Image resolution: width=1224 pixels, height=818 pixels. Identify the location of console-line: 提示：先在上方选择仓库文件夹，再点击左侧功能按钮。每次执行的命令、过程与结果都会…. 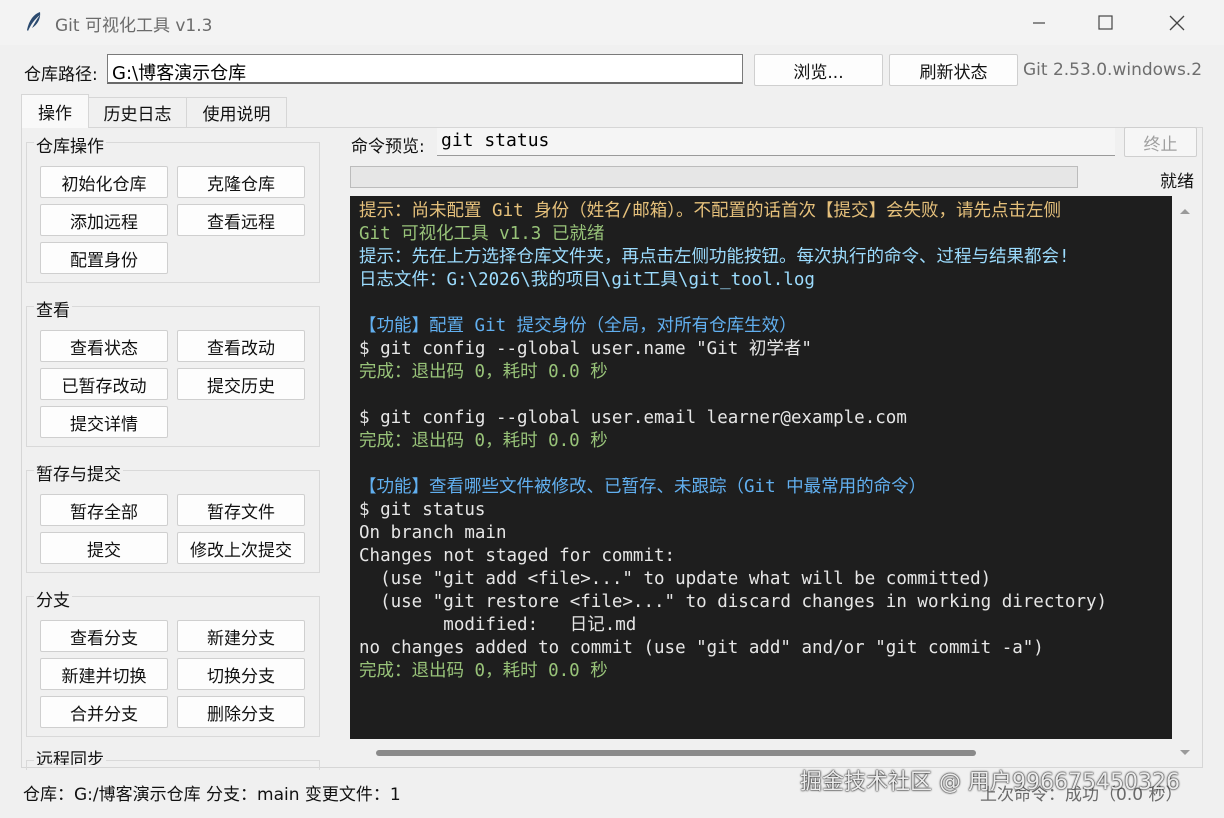
(714, 257).